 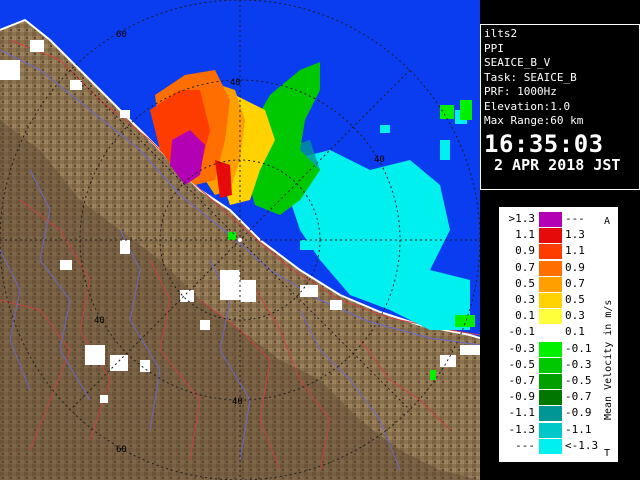 What do you see at coordinates (575, 316) in the screenshot?
I see `legend-upper-bound: 0.3` at bounding box center [575, 316].